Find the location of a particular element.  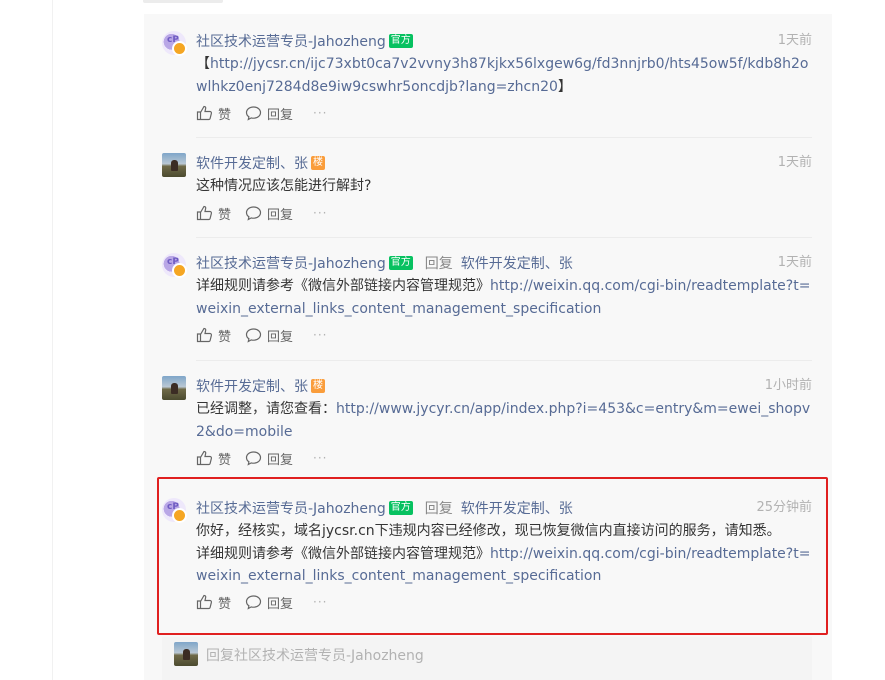

reply-to-word: 回复 is located at coordinates (438, 264).